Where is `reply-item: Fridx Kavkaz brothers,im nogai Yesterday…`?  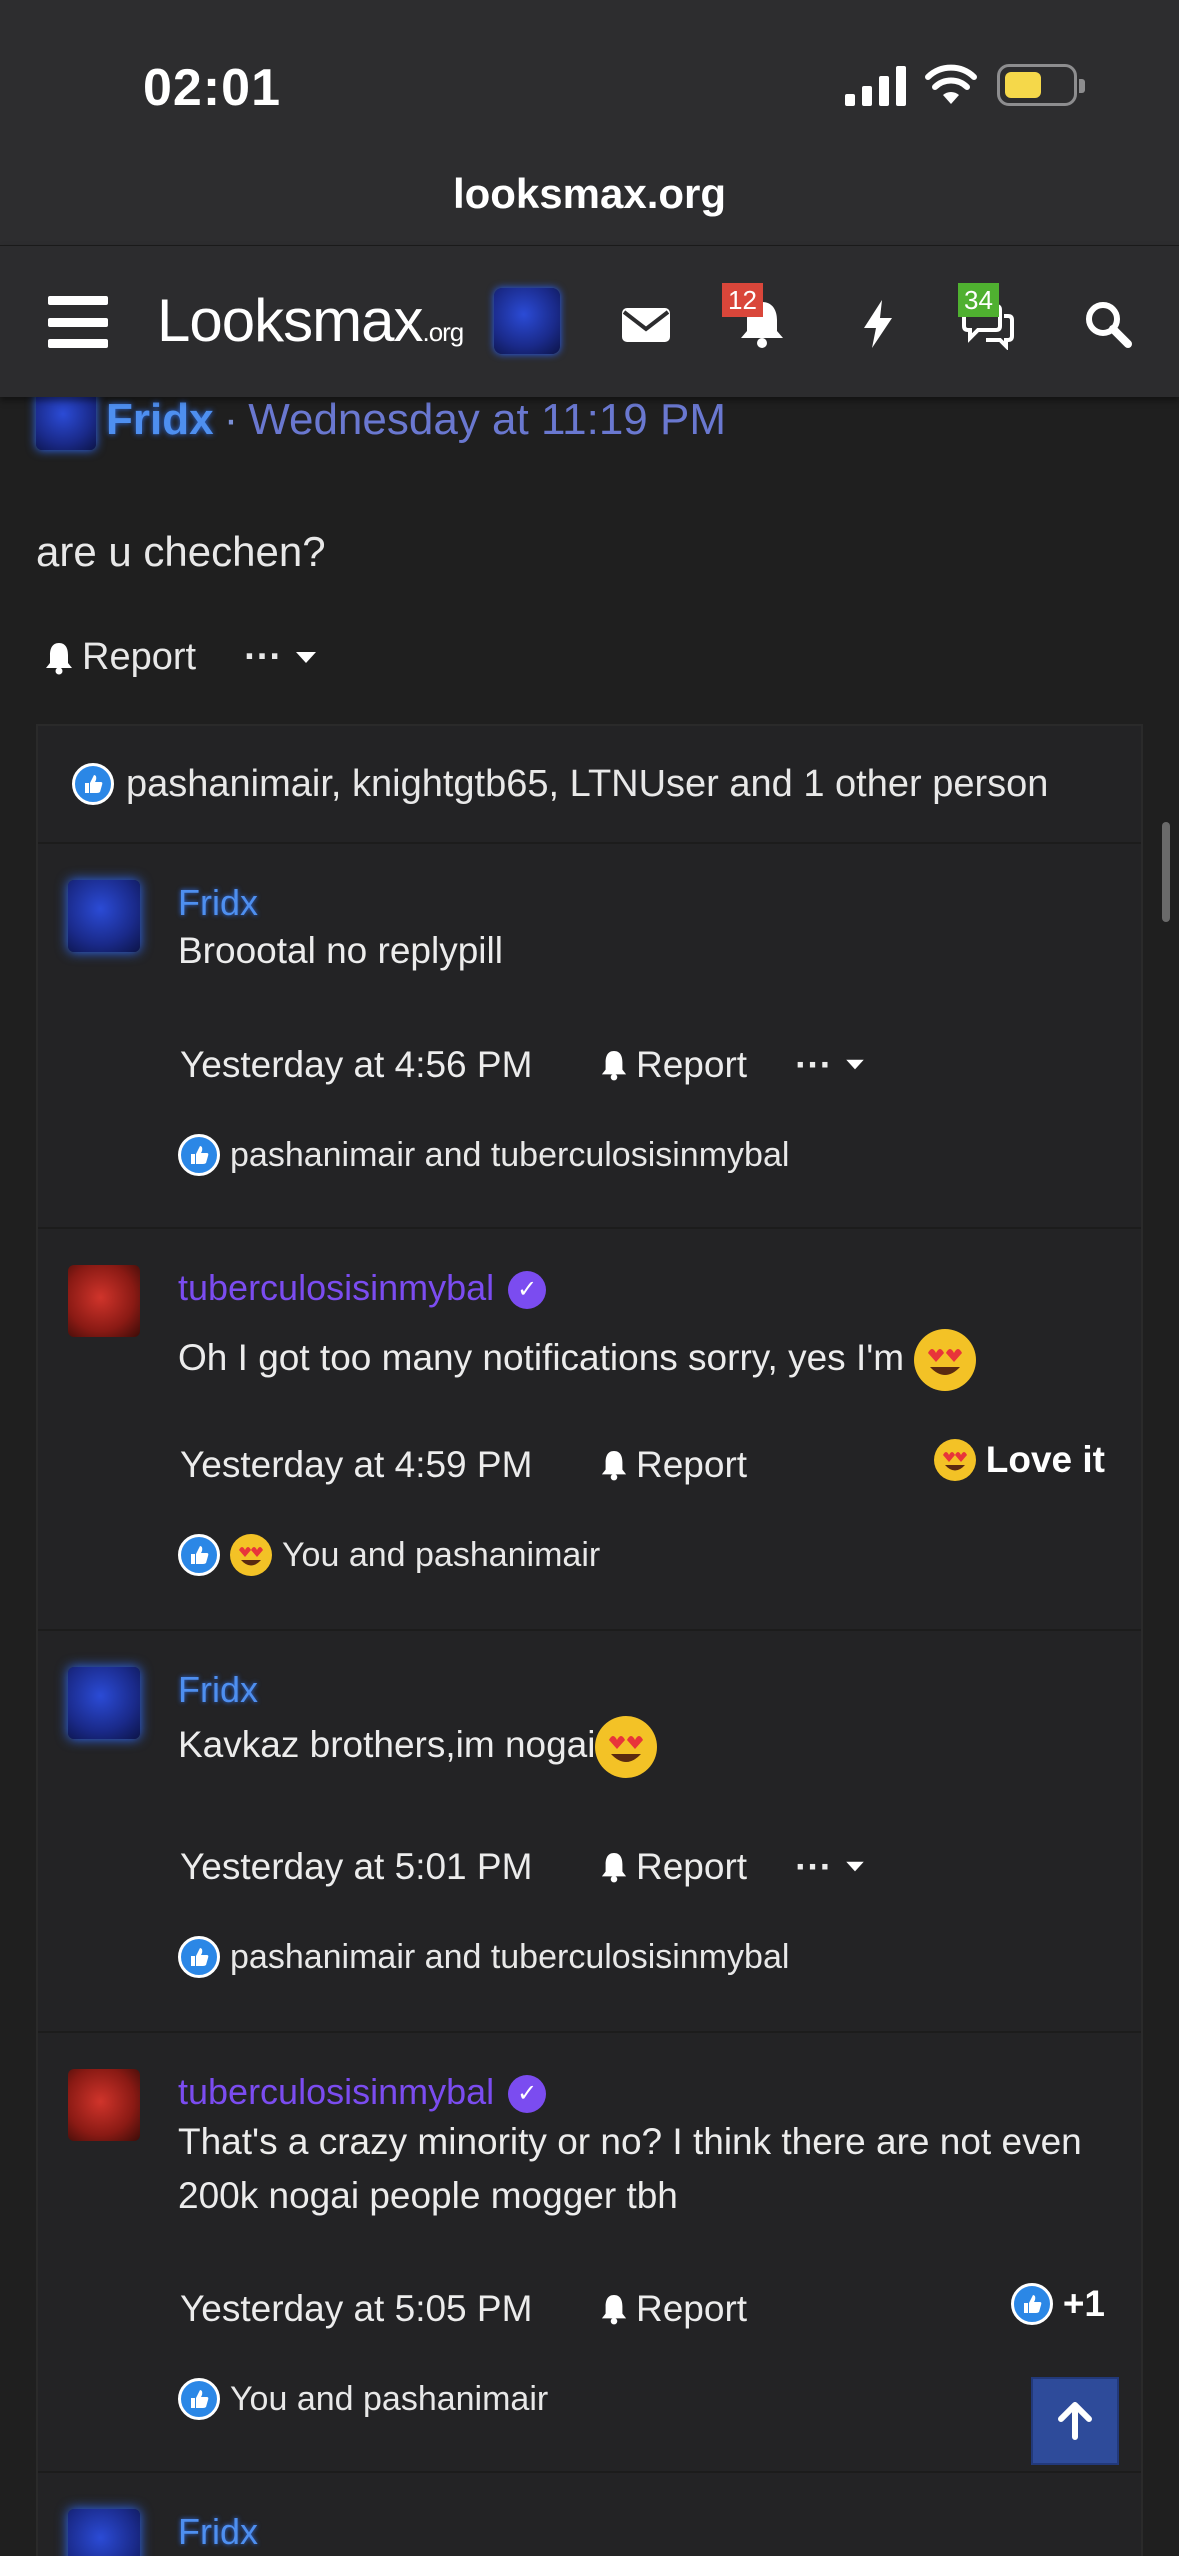
reply-item: Fridx Kavkaz brothers,im nogai Yesterday… is located at coordinates (589, 1832).